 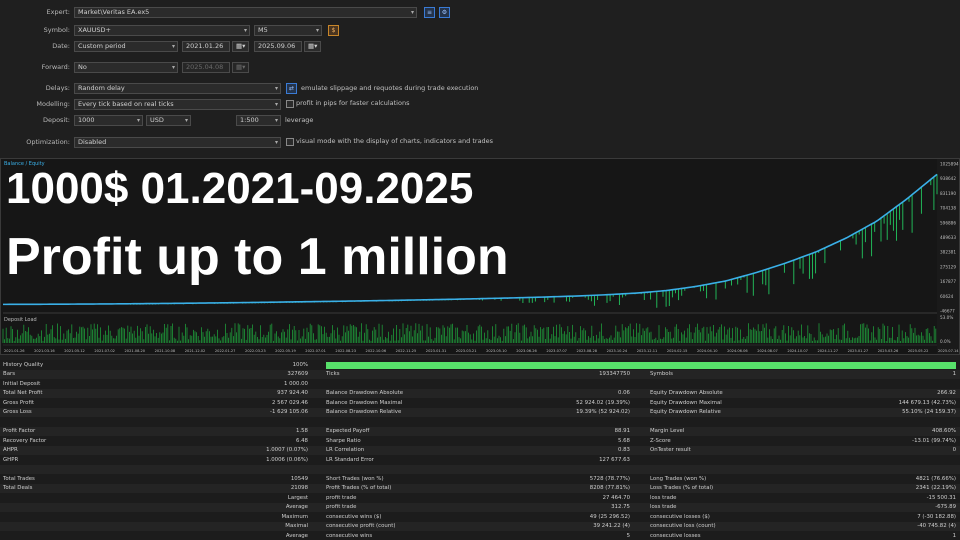 What do you see at coordinates (290, 104) in the screenshot?
I see `profit-in-pips-checkbox` at bounding box center [290, 104].